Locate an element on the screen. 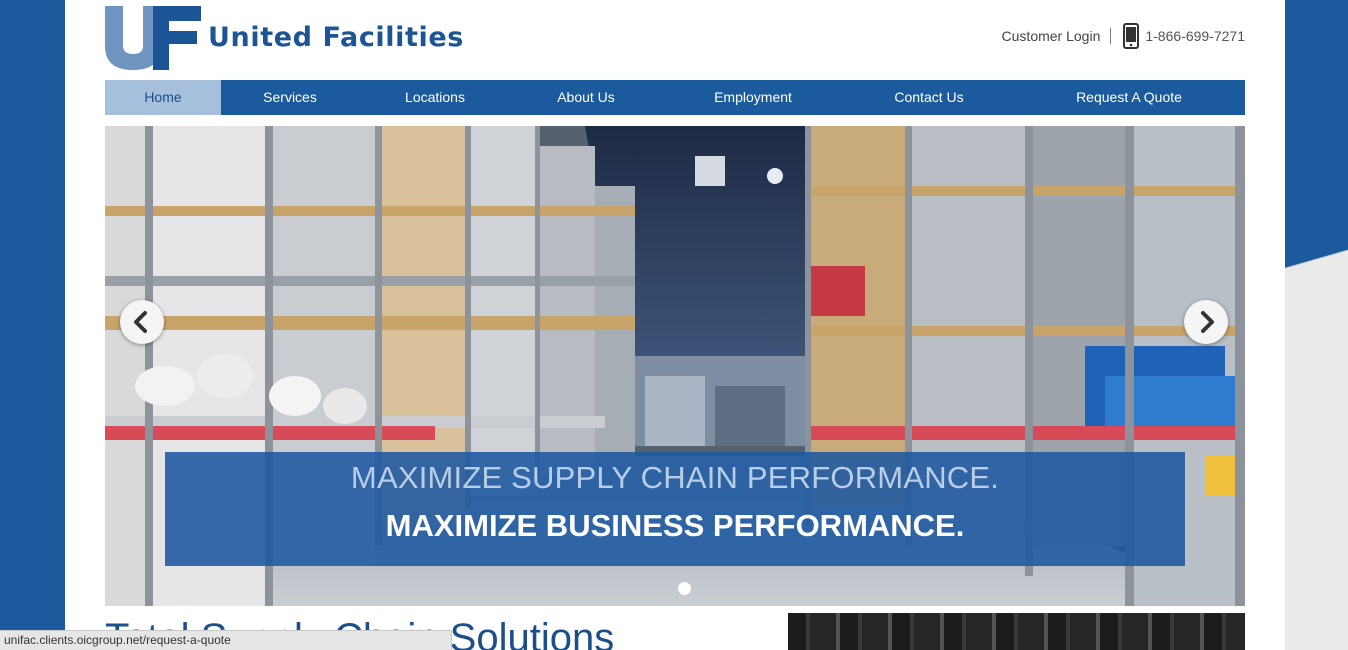 Image resolution: width=1348 pixels, height=650 pixels. chevron-left-icon is located at coordinates (140, 322).